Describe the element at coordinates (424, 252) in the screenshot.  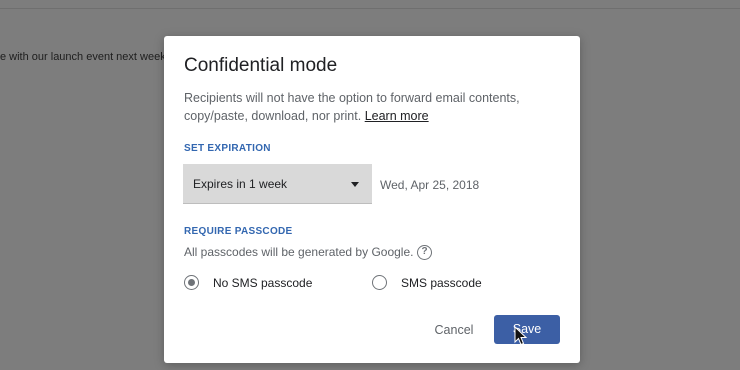
I see `help-circle-icon: ?` at that location.